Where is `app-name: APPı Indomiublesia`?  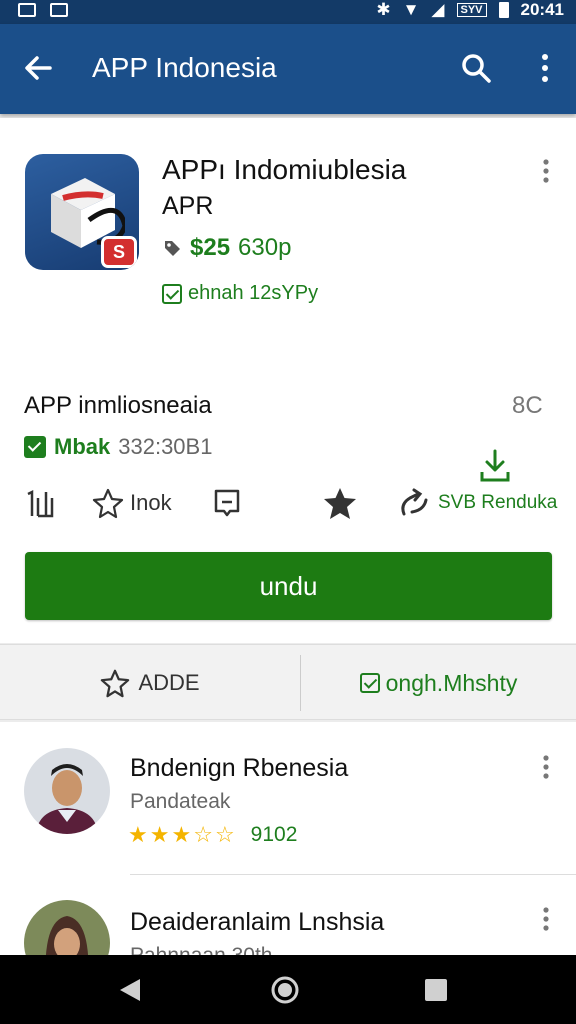 app-name: APPı Indomiublesia is located at coordinates (284, 169).